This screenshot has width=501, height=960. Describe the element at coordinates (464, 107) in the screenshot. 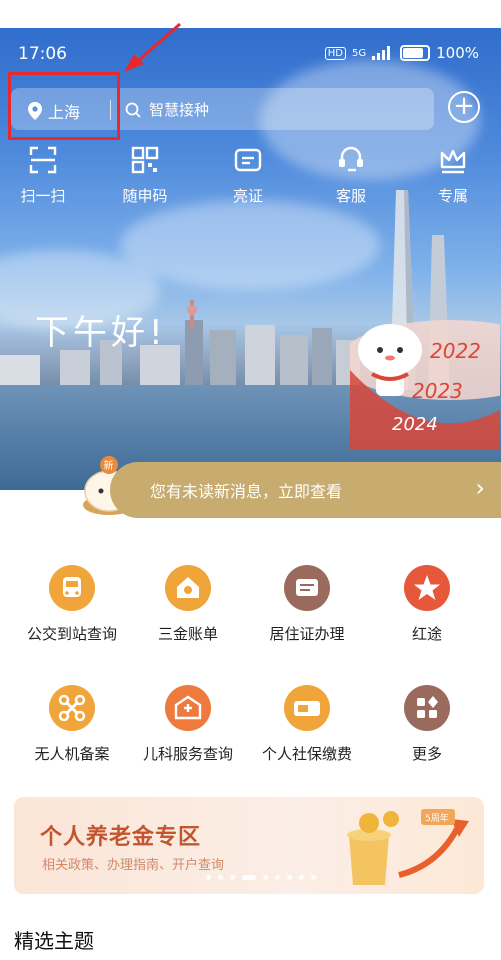

I see `add-button: +` at that location.